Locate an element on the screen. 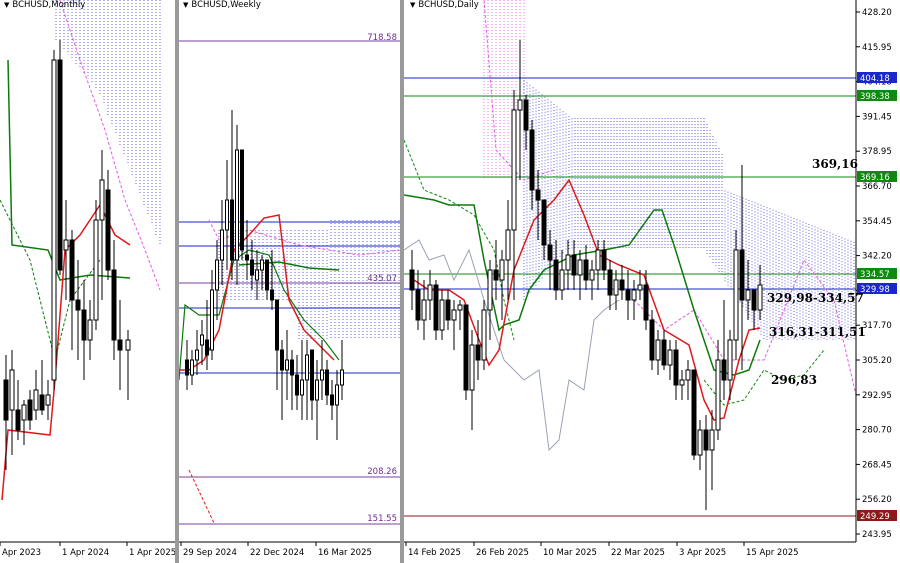  price-box-label: 249.29 is located at coordinates (875, 517).